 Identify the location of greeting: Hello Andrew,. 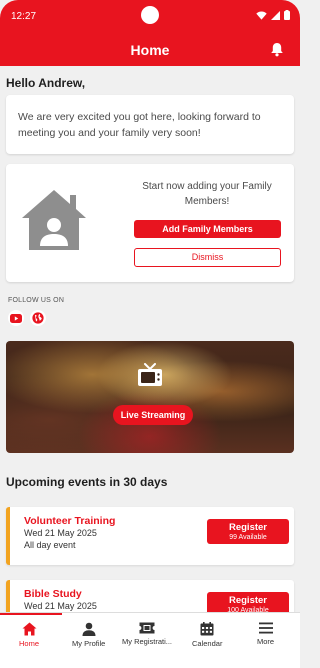
(46, 83).